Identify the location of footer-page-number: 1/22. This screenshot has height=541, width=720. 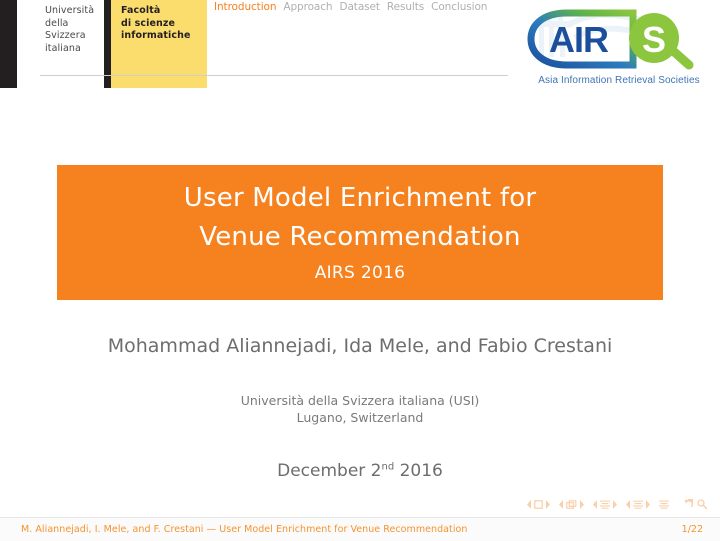
(692, 529).